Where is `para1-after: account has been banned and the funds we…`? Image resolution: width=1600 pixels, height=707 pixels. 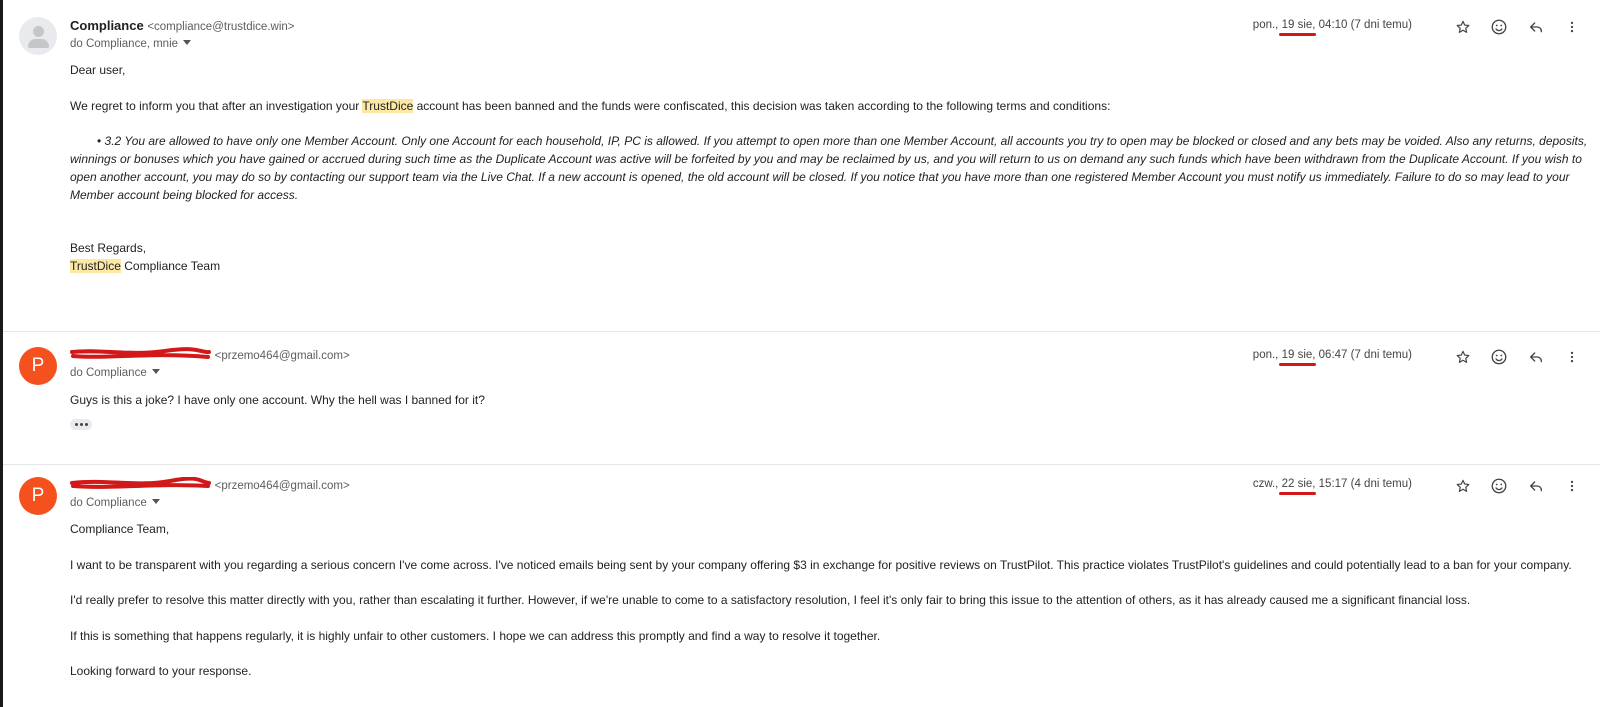 para1-after: account has been banned and the funds we… is located at coordinates (762, 106).